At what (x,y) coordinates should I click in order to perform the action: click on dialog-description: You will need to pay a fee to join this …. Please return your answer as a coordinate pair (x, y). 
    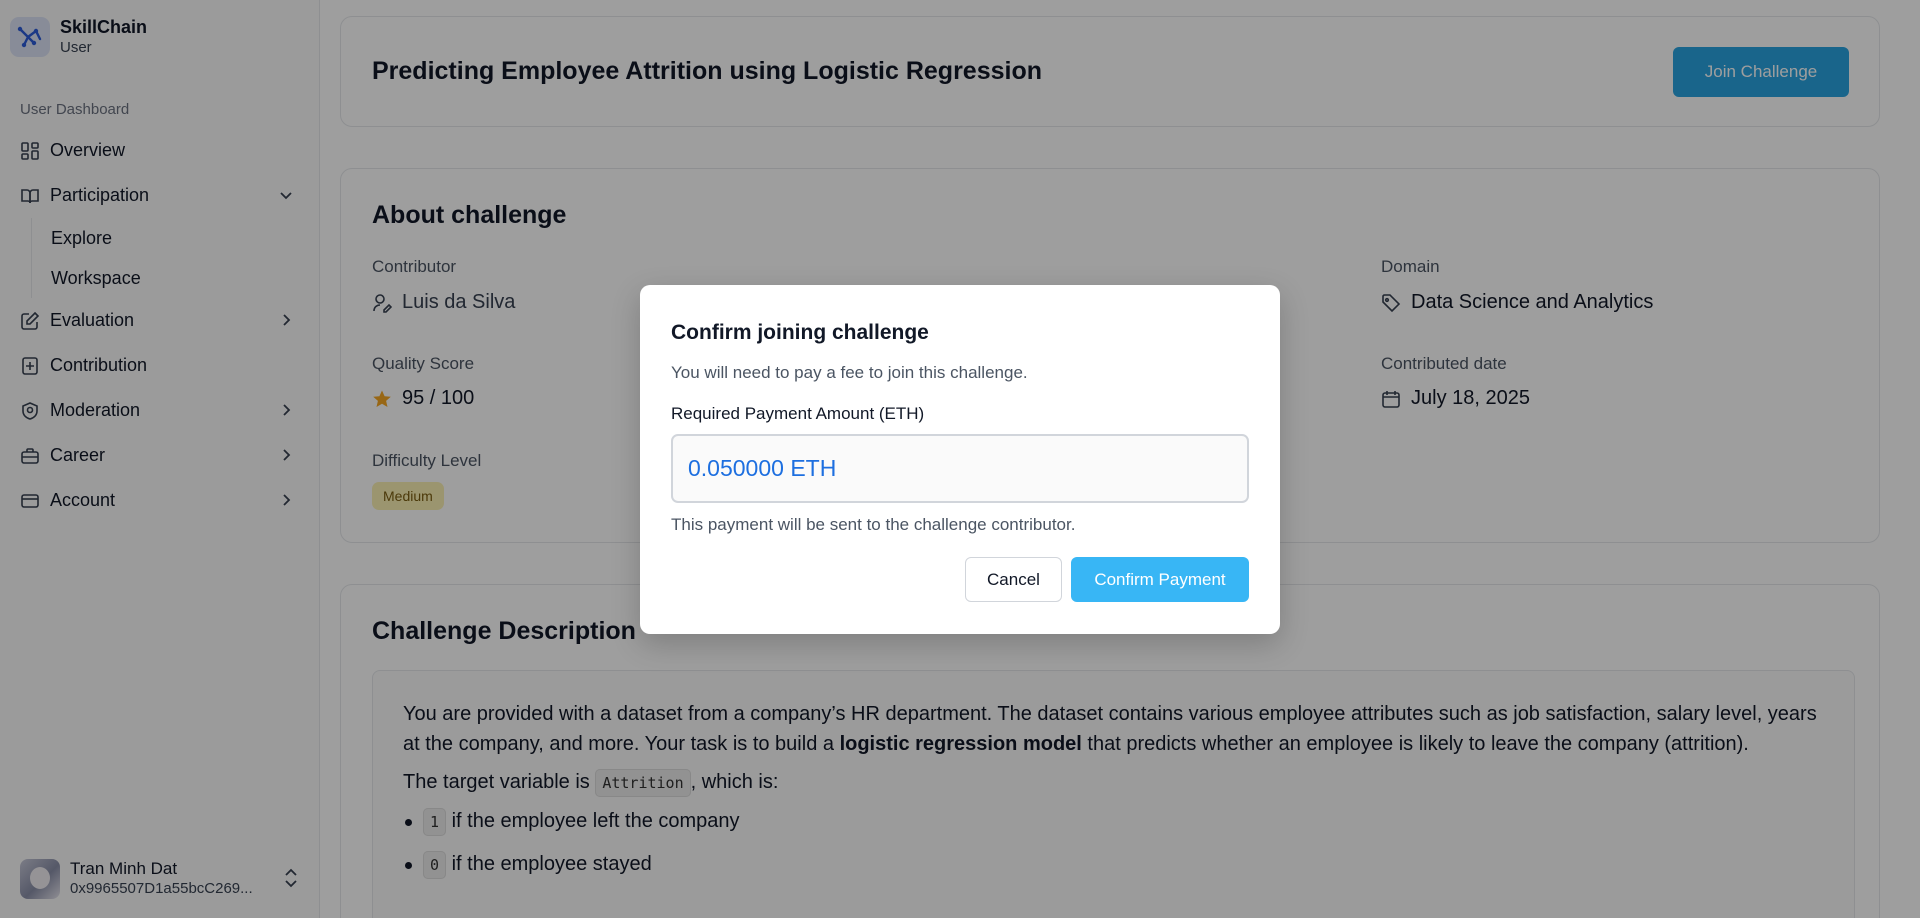
    Looking at the image, I should click on (849, 372).